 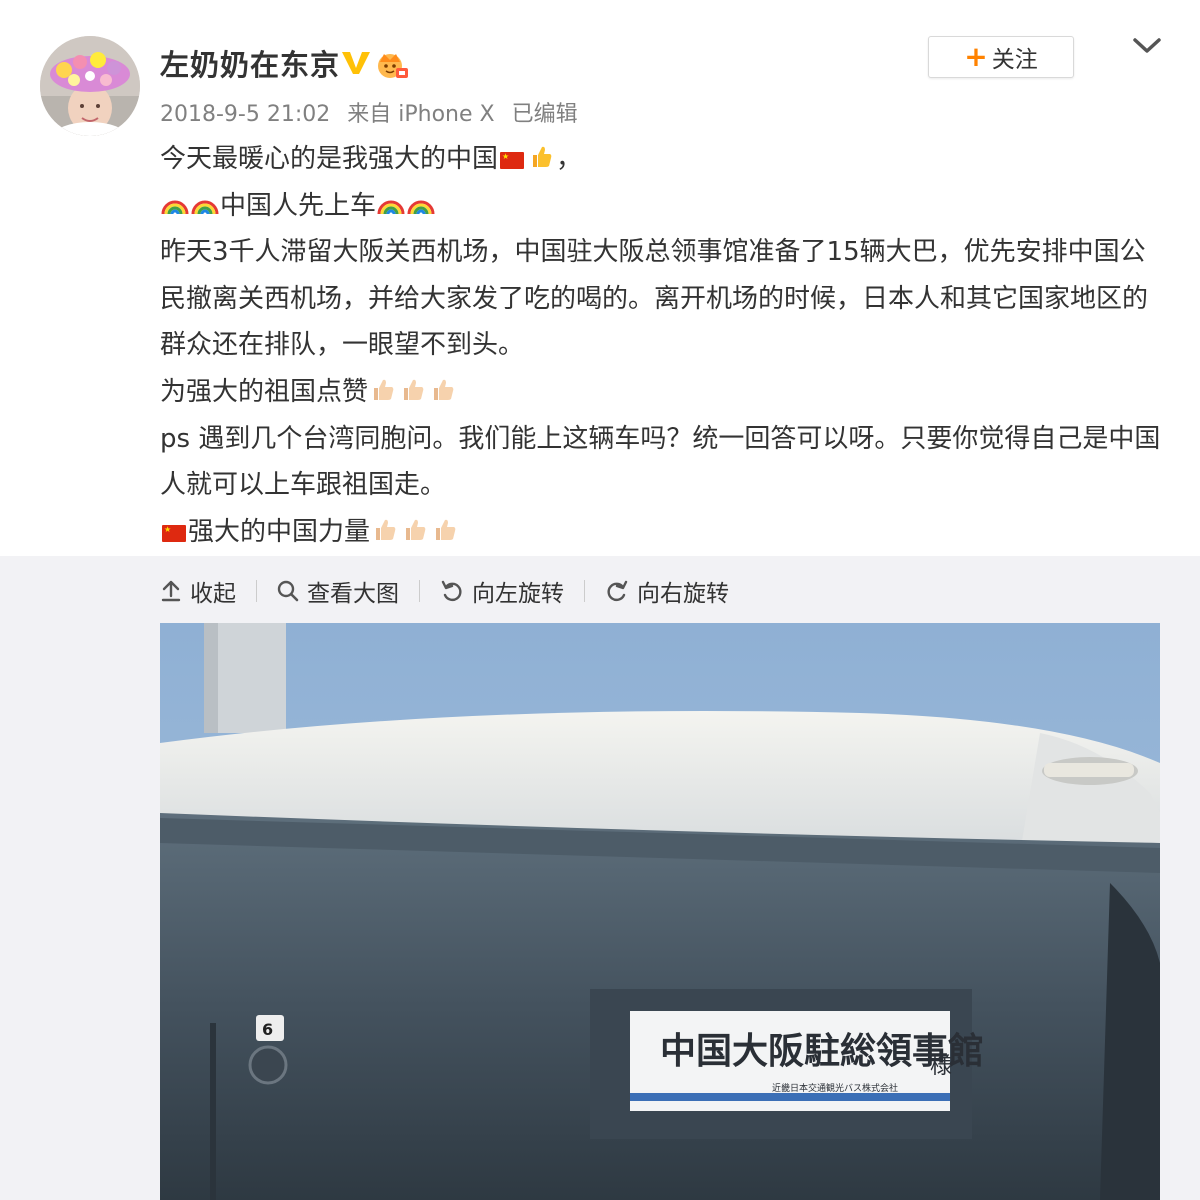 What do you see at coordinates (665, 159) in the screenshot?
I see `post-line-1: 今天最暖心的是我强大的中国 ，` at bounding box center [665, 159].